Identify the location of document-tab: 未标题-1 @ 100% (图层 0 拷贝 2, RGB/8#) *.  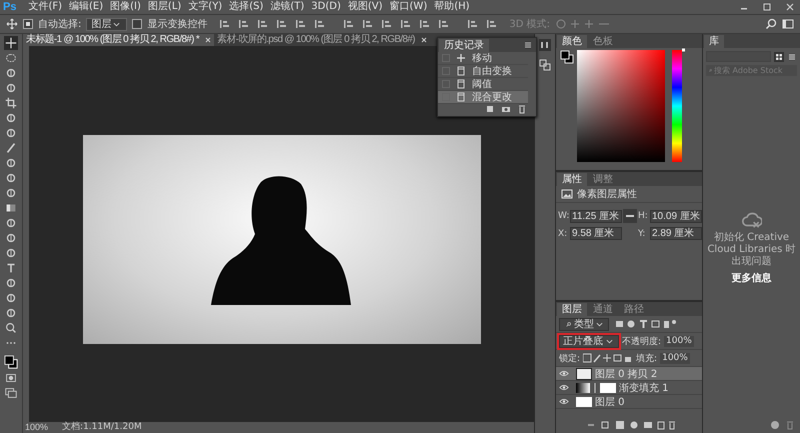
(118, 40).